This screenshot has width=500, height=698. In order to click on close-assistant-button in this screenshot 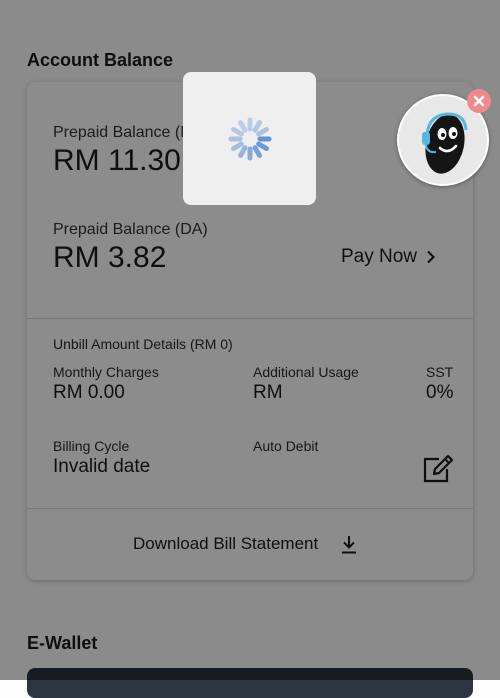, I will do `click(479, 101)`.